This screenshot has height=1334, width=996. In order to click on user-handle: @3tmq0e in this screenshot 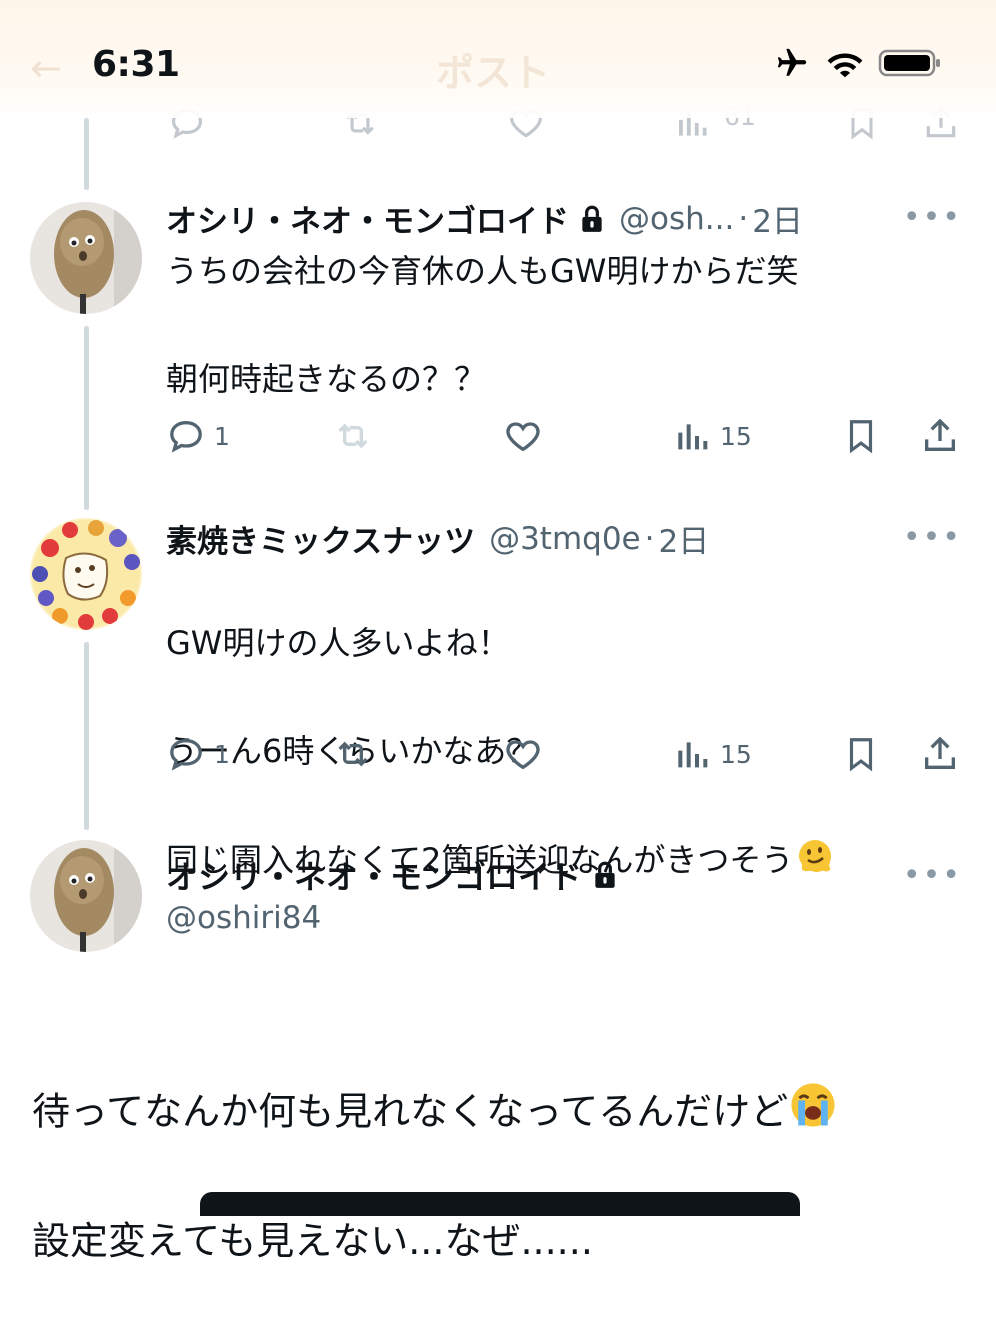, I will do `click(565, 539)`.